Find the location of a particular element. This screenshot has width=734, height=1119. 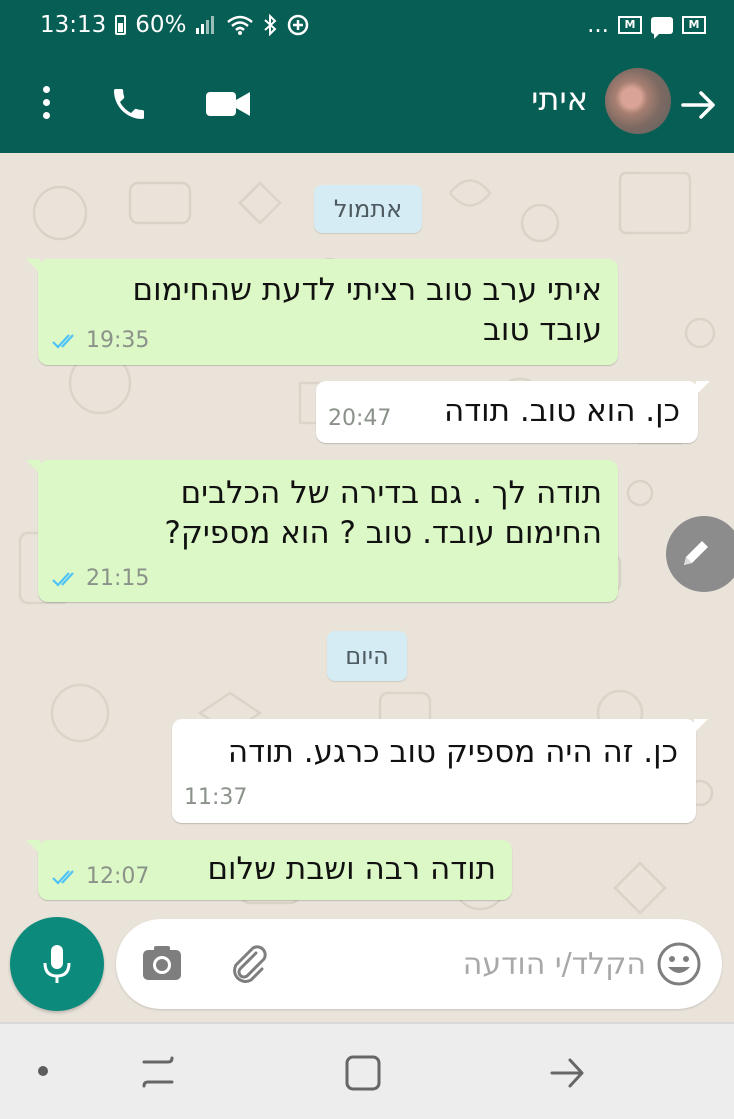

message-meta: 11:37 is located at coordinates (215, 797).